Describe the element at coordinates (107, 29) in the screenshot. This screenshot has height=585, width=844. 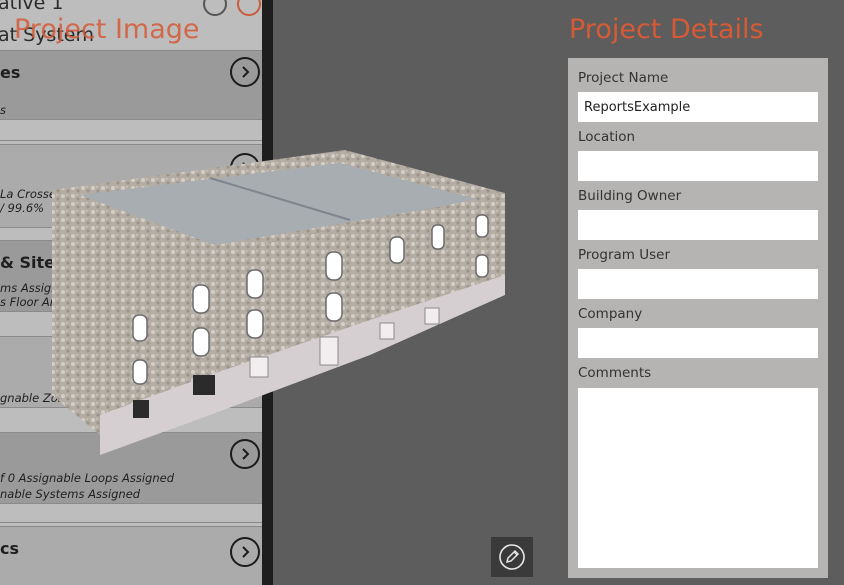
I see `project-image-title: Project Image` at that location.